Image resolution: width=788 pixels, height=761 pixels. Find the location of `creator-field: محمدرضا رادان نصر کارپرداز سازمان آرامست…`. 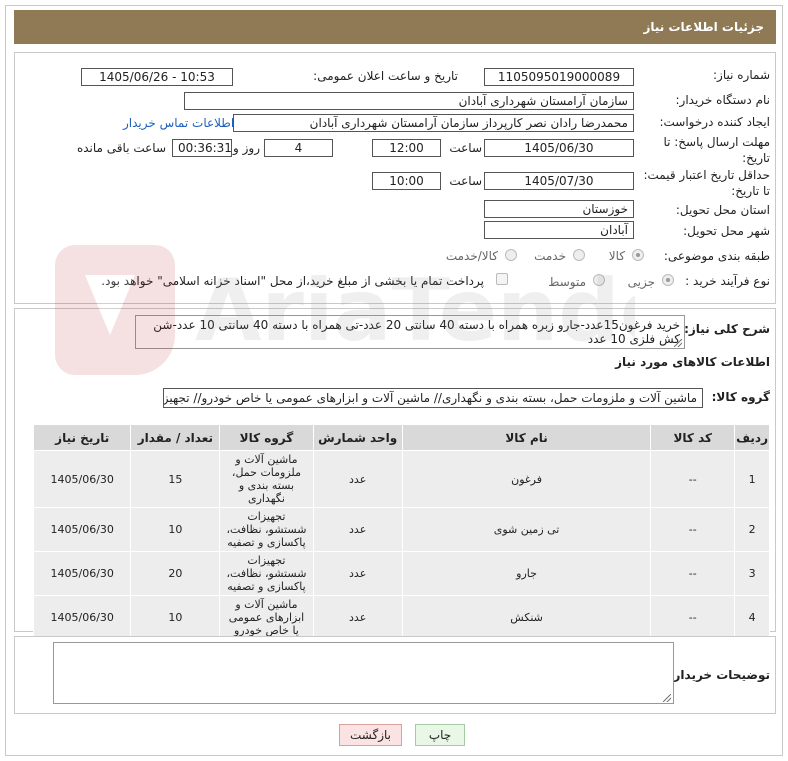

creator-field: محمدرضا رادان نصر کارپرداز سازمان آرامست… is located at coordinates (433, 123).